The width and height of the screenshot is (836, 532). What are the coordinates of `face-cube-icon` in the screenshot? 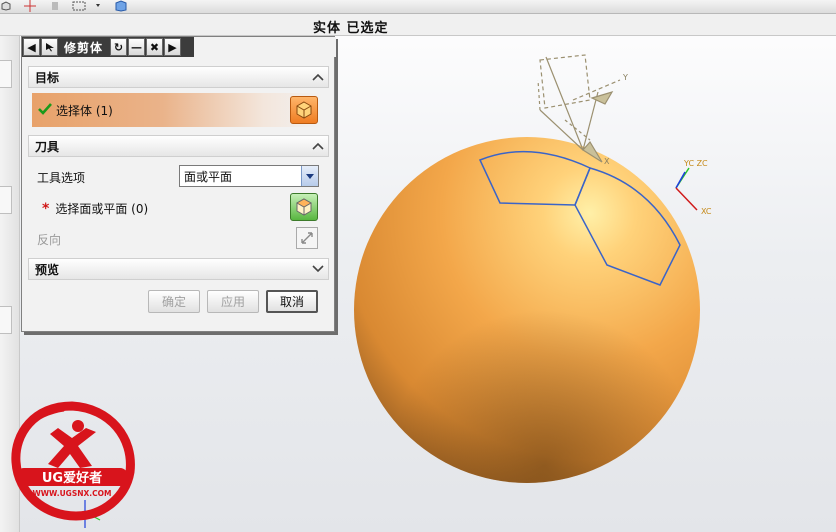 It's located at (304, 207).